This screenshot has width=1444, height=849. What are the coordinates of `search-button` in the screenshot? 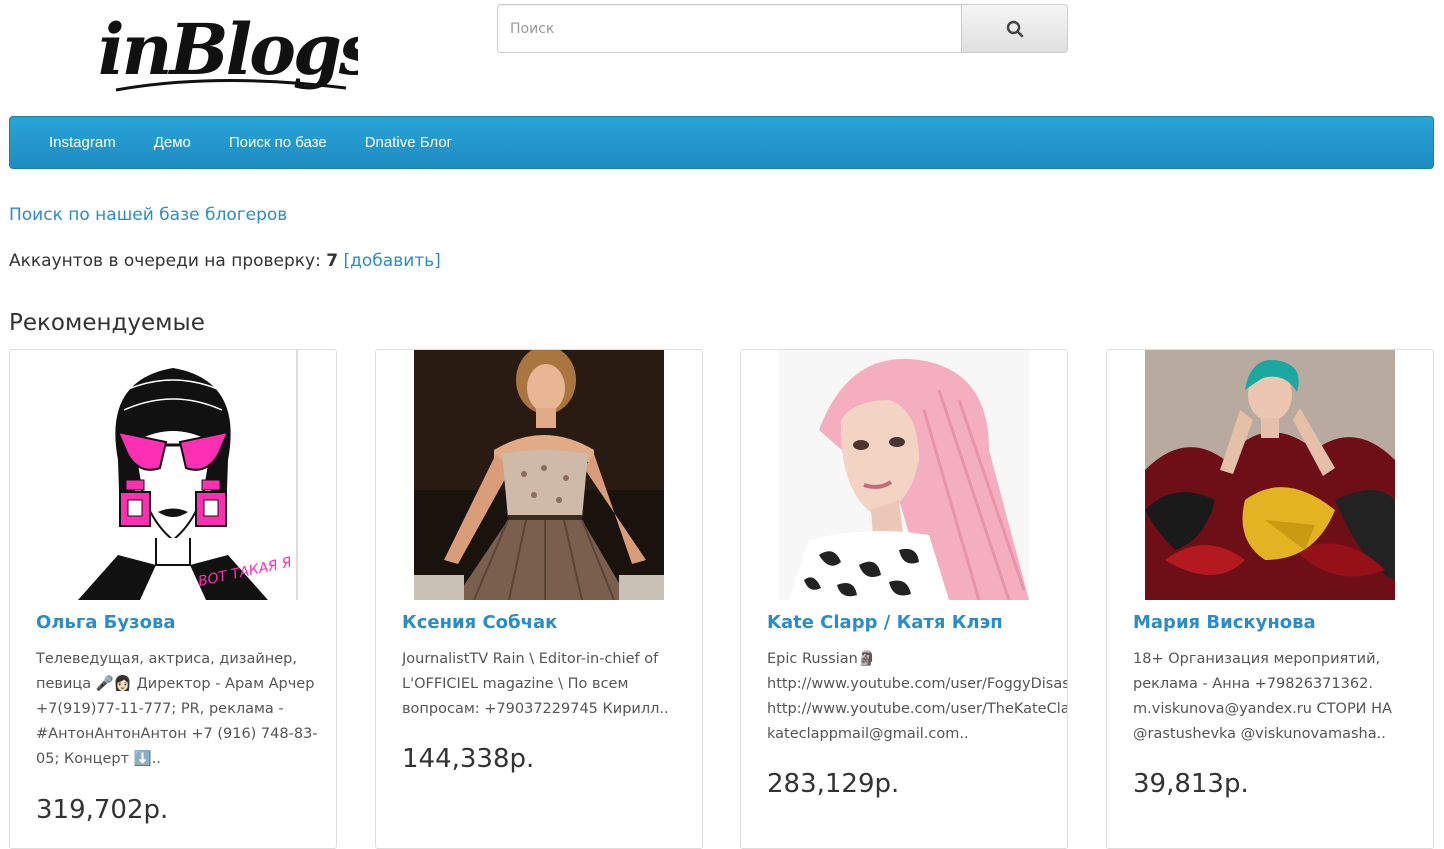 It's located at (1014, 28).